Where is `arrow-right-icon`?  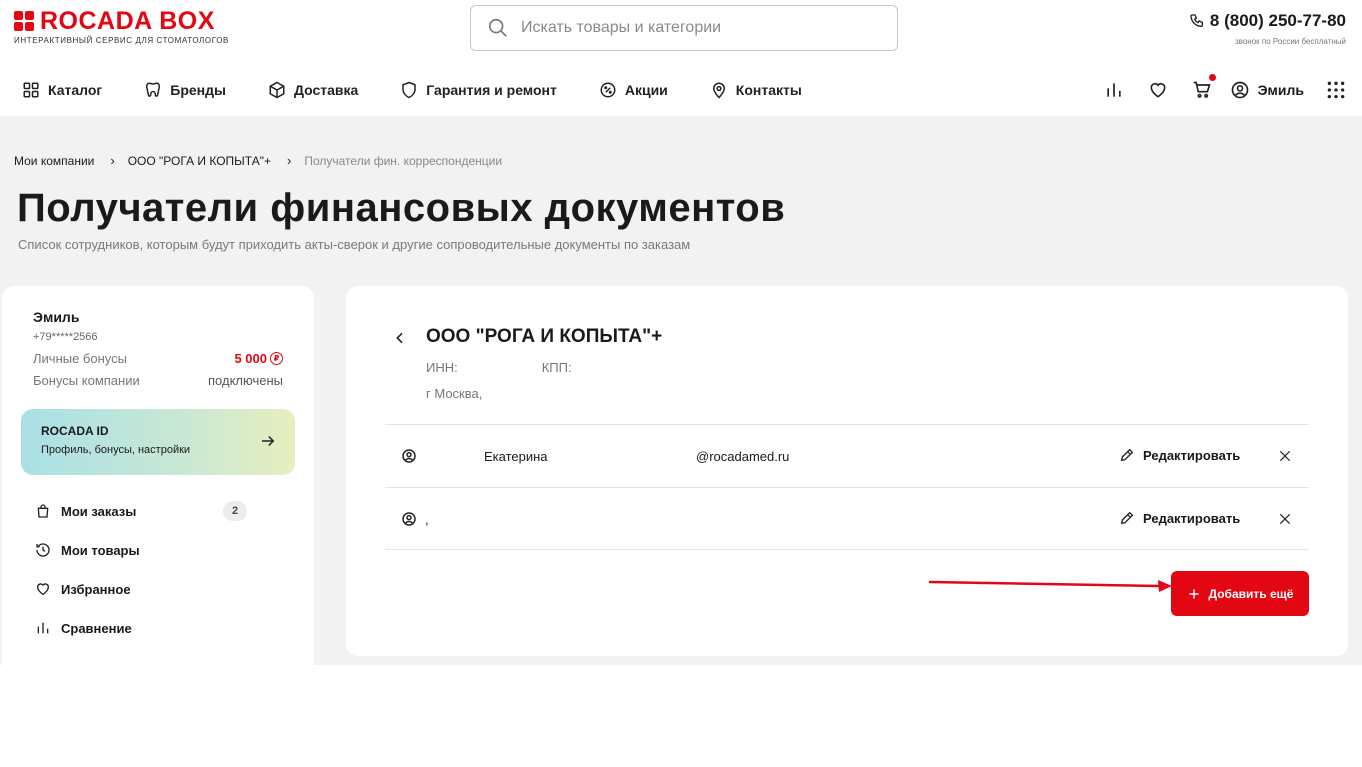
arrow-right-icon is located at coordinates (268, 441).